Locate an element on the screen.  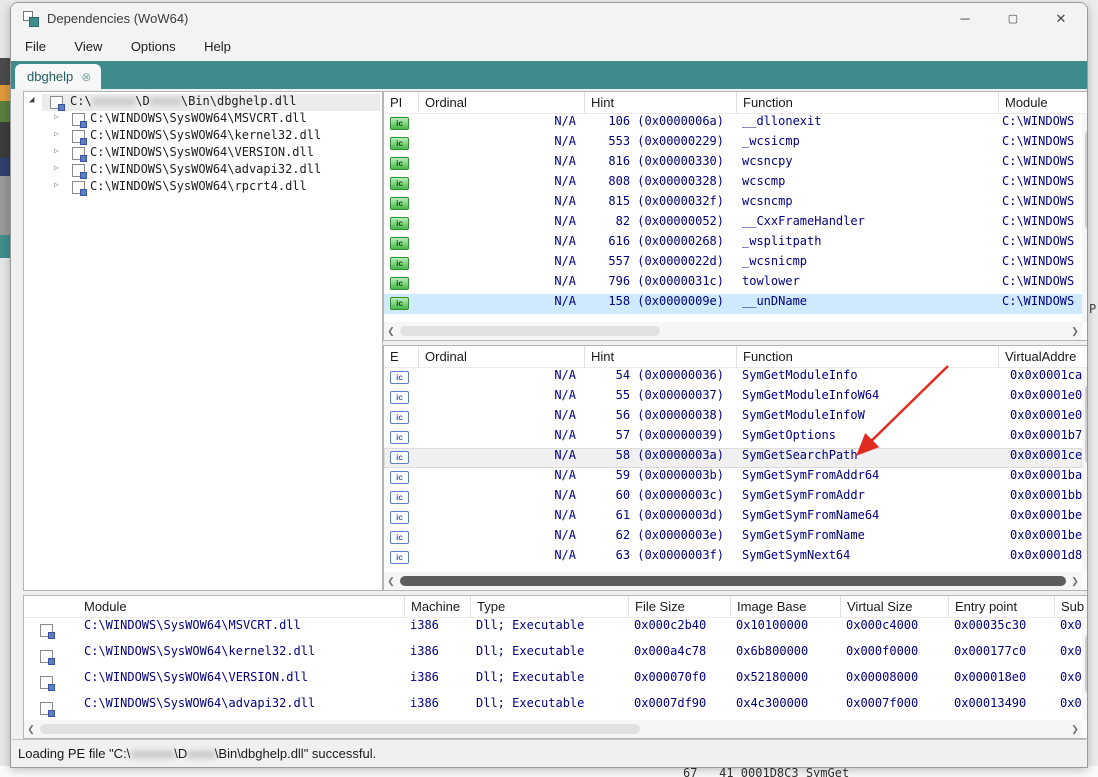
exports-vertical-scrollbar: ⌃ ⌄ is located at coordinates (1084, 470).